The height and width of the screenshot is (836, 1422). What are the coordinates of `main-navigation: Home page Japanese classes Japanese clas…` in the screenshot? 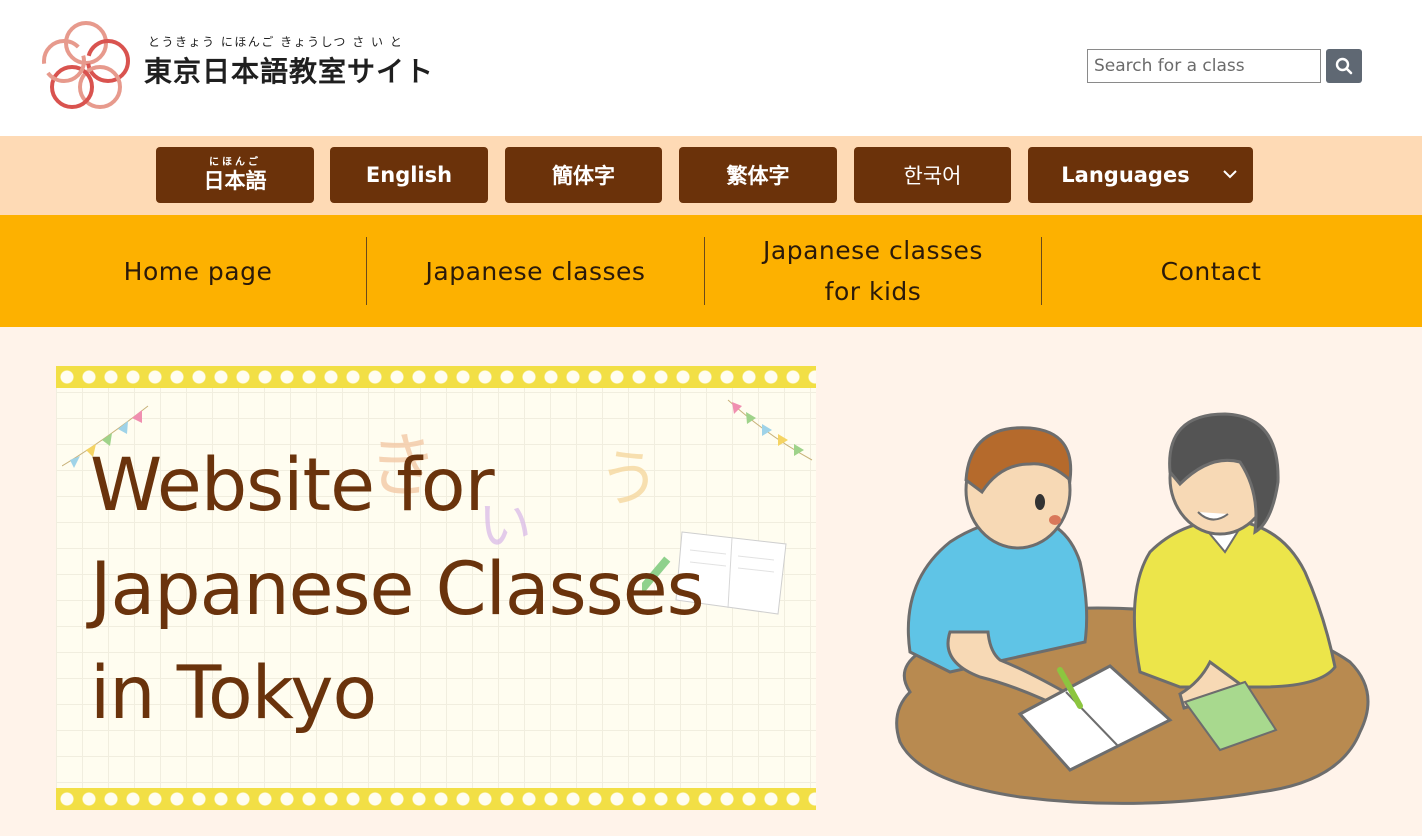 It's located at (711, 271).